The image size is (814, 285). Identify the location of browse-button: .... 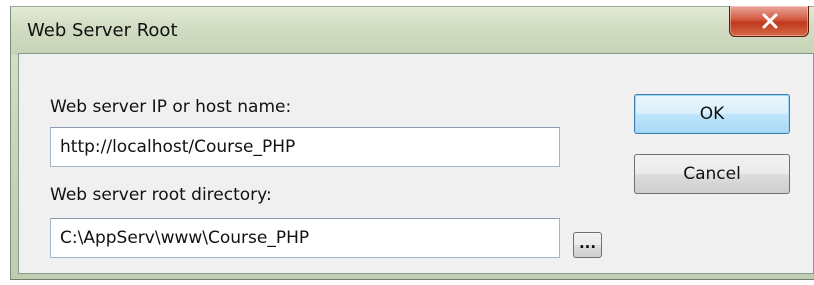
(587, 245).